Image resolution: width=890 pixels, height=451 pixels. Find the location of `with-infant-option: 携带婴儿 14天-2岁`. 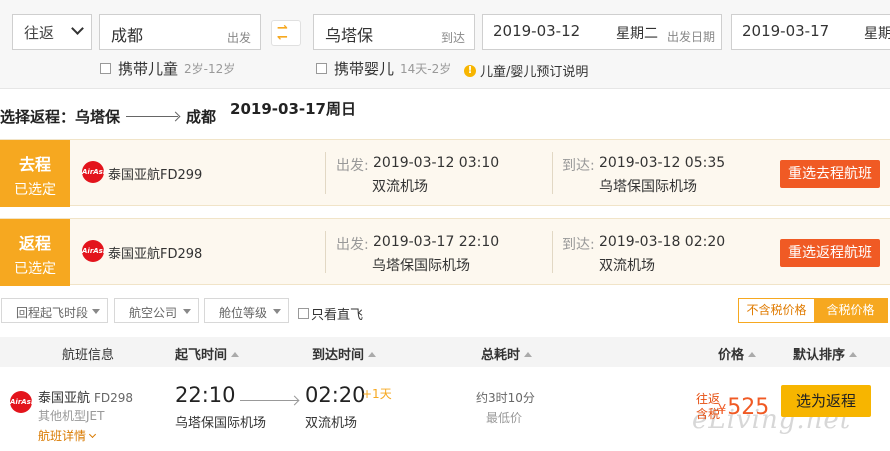

with-infant-option: 携带婴儿 14天-2岁 is located at coordinates (383, 68).